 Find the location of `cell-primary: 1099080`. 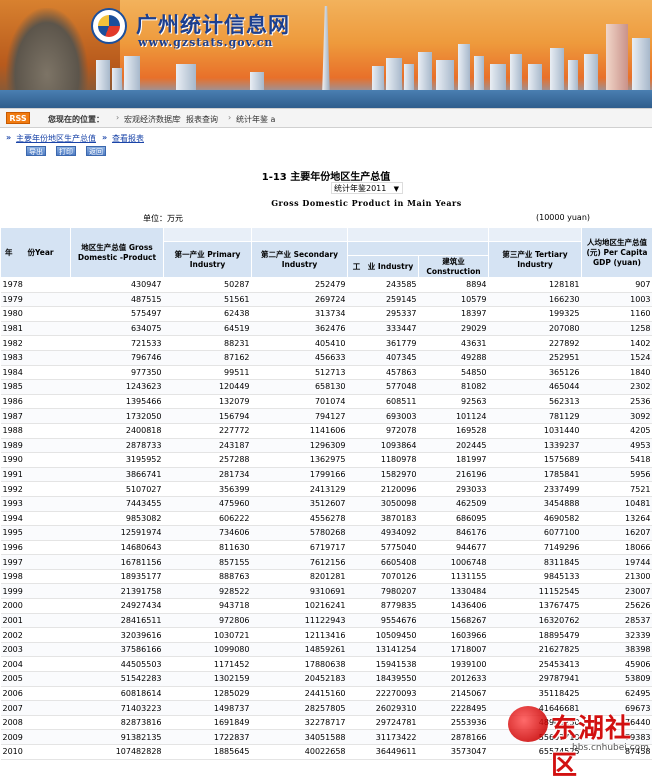

cell-primary: 1099080 is located at coordinates (208, 649).